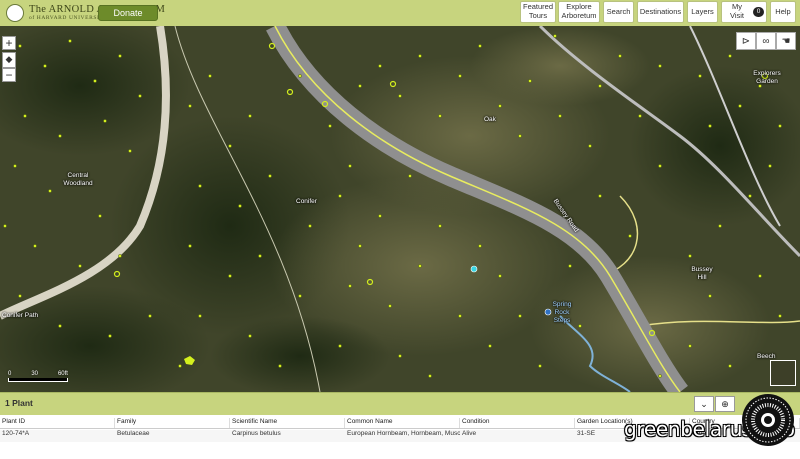 The image size is (800, 459). I want to click on my-visit-label: My Visit, so click(737, 11).